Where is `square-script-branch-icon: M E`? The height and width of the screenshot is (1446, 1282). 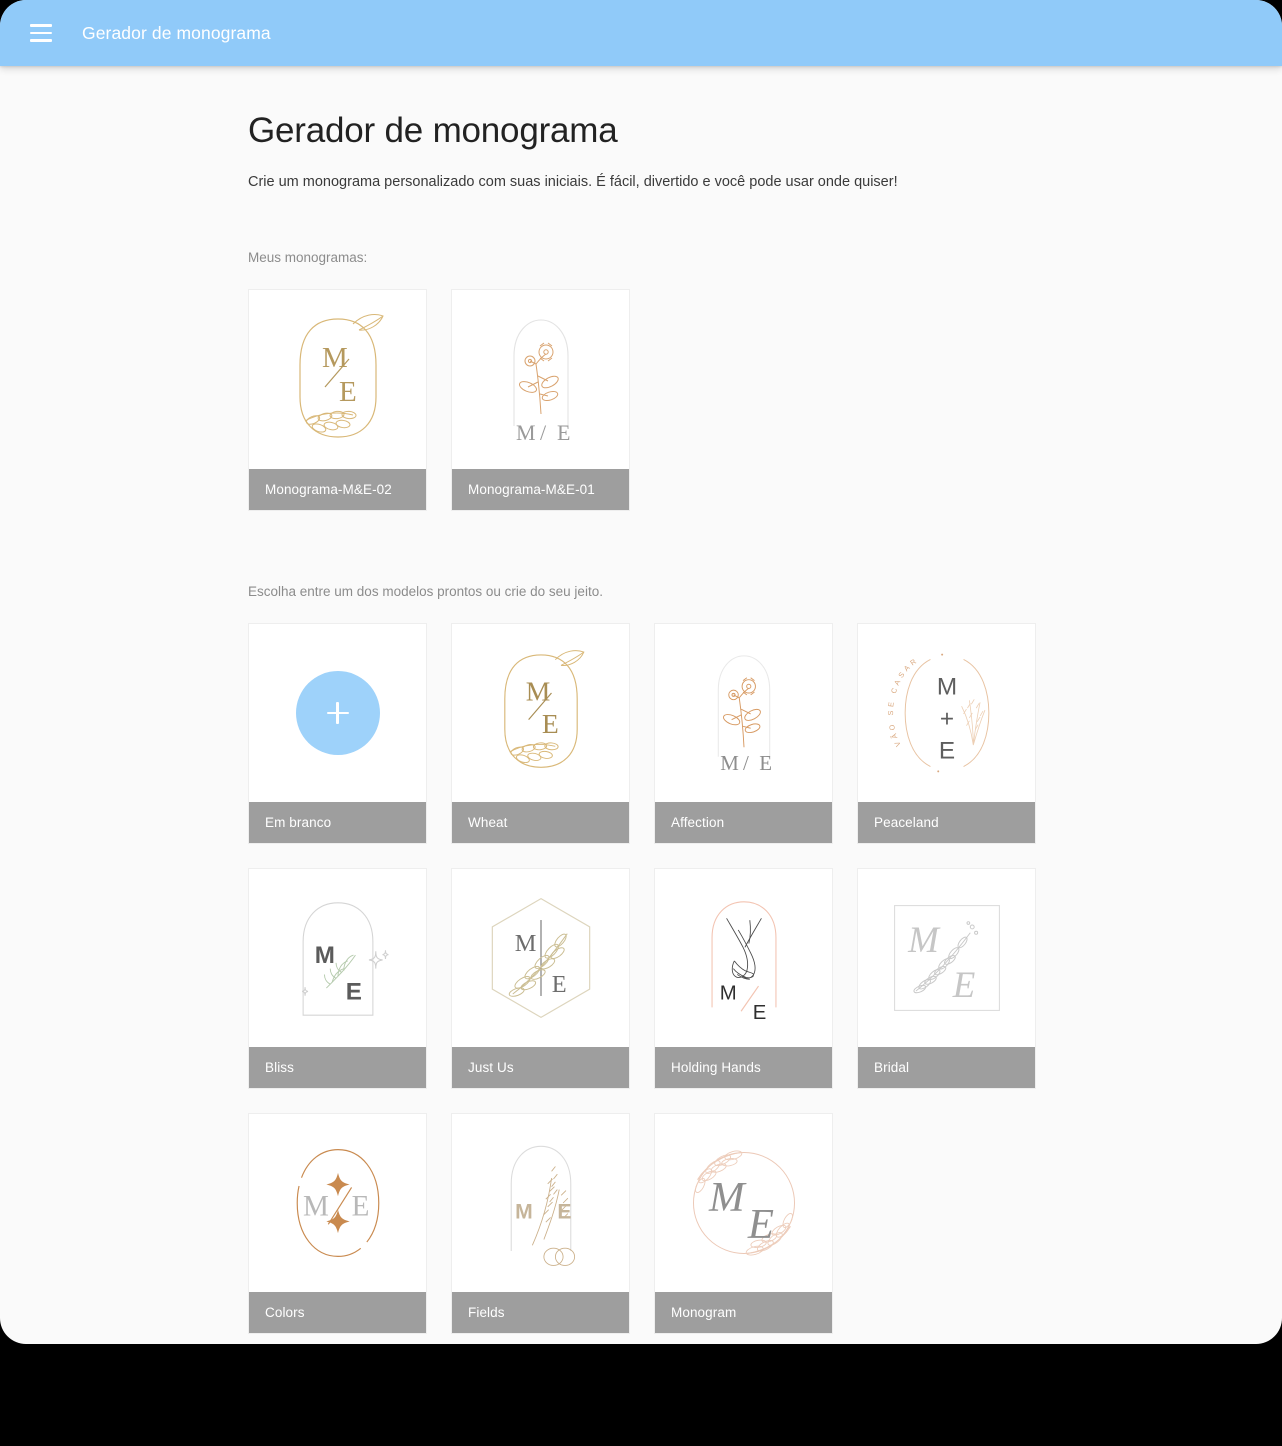 square-script-branch-icon: M E is located at coordinates (946, 958).